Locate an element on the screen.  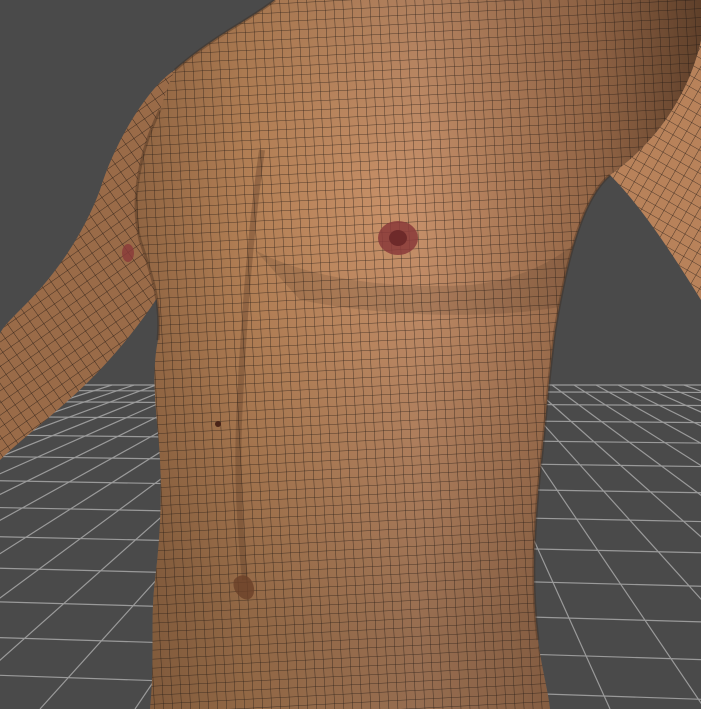
nipple-left is located at coordinates (128, 253).